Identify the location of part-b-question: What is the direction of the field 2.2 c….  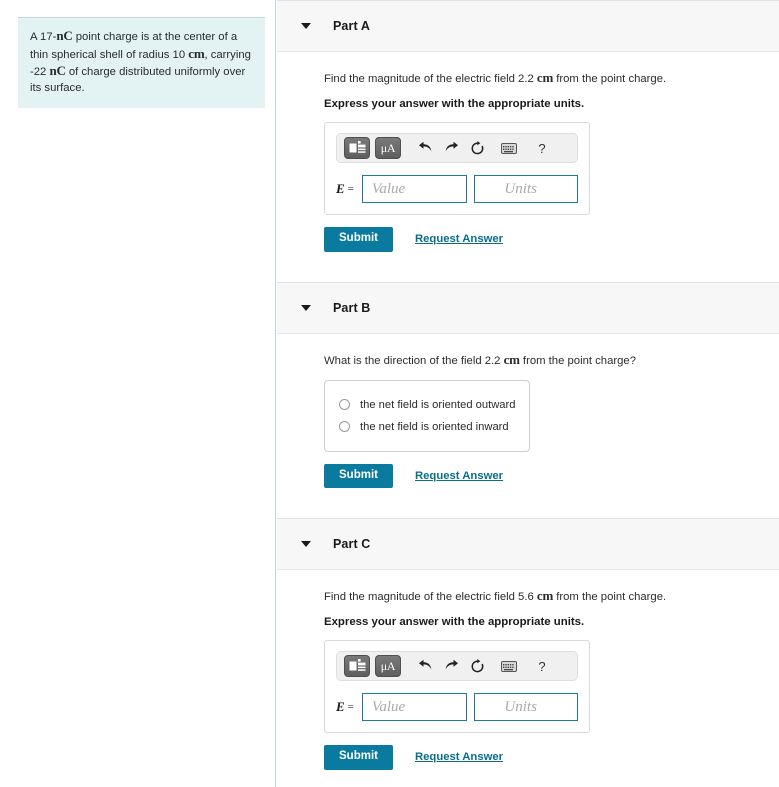
(480, 359).